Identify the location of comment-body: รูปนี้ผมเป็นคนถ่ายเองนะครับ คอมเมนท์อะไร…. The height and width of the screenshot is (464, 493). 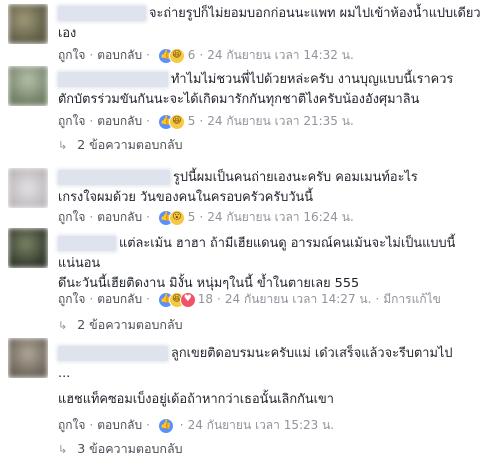
(271, 188).